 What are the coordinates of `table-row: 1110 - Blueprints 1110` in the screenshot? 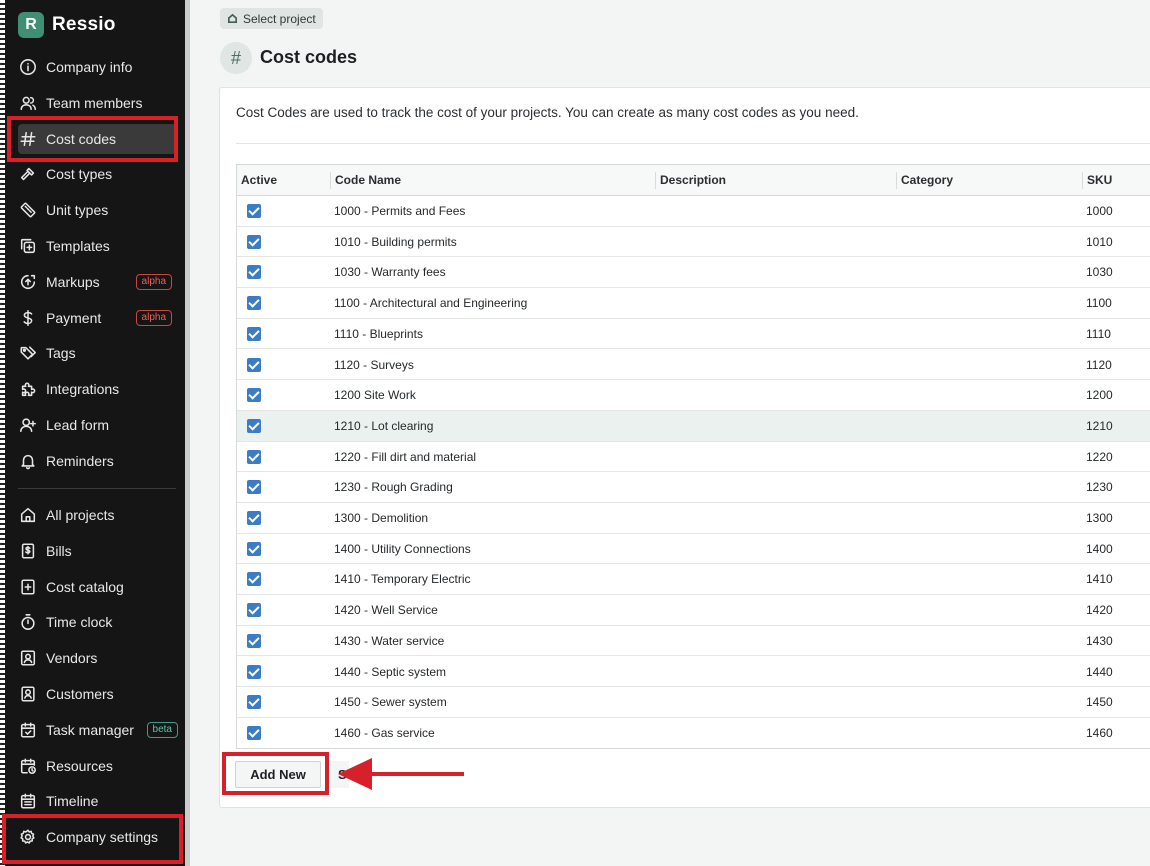 It's located at (693, 334).